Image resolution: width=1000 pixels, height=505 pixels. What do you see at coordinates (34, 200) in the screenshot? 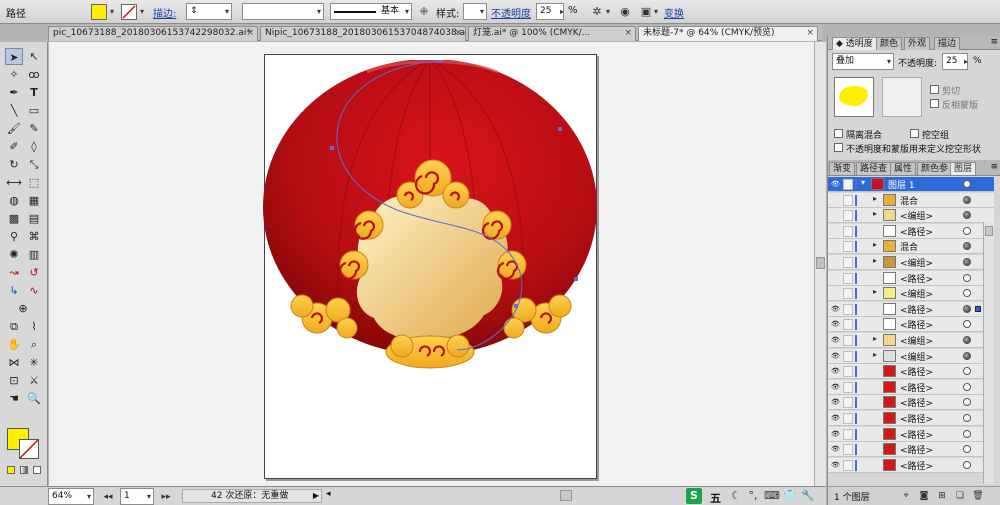
I see `perspective-grid-tool-icon: ▦` at bounding box center [34, 200].